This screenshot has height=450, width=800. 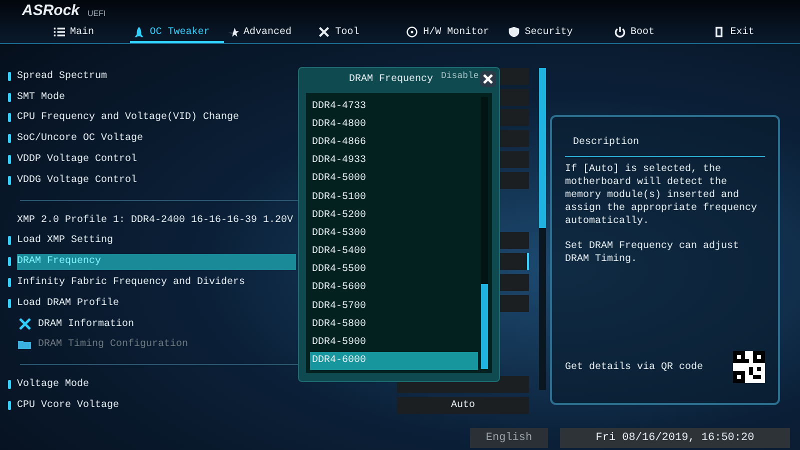 What do you see at coordinates (128, 118) in the screenshot?
I see `setting-item: CPU Frequency and Voltage(VID) Change` at bounding box center [128, 118].